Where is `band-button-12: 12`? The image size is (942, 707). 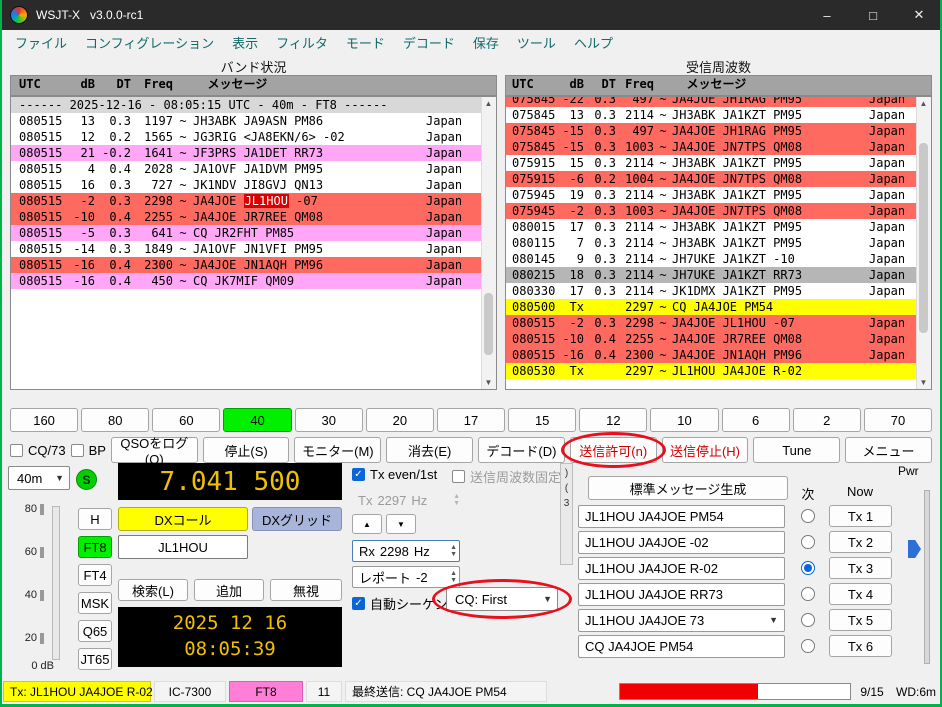
band-button-12: 12 is located at coordinates (613, 420).